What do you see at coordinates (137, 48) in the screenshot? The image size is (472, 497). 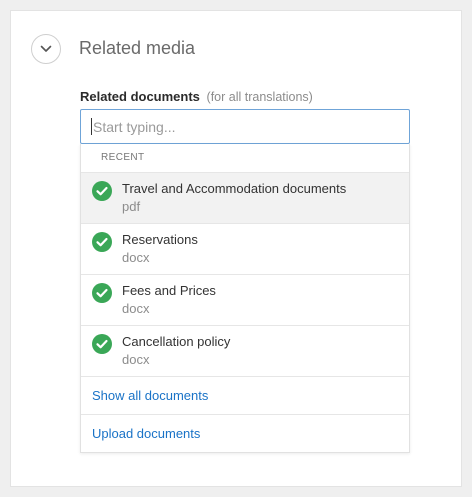 I see `section-title: Related media` at bounding box center [137, 48].